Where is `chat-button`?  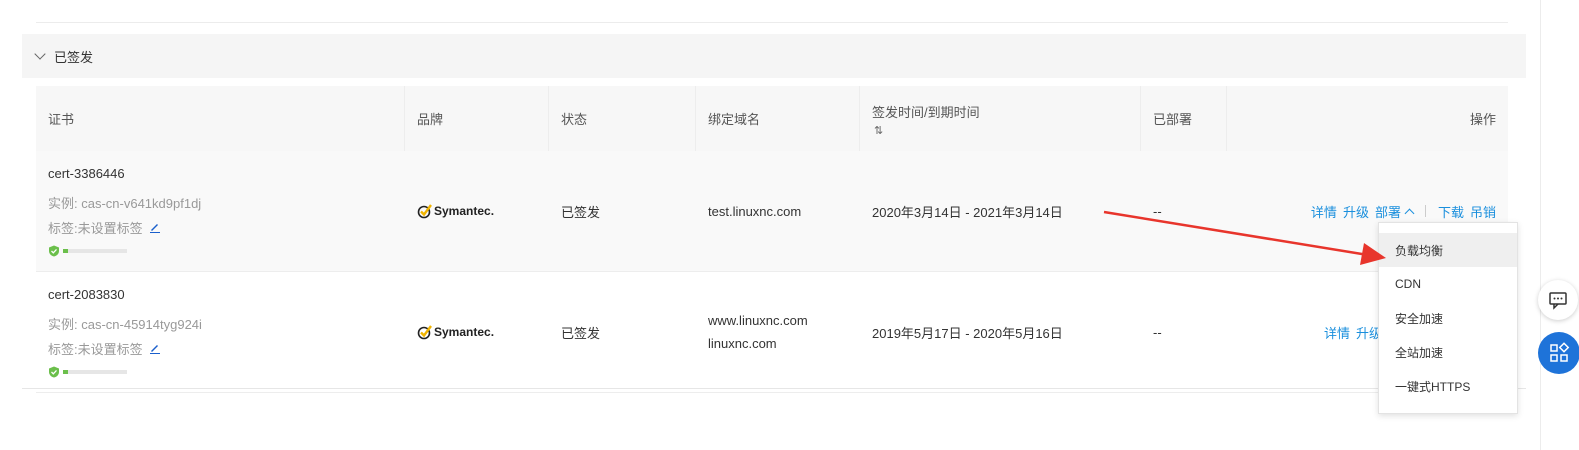
chat-button is located at coordinates (1558, 300).